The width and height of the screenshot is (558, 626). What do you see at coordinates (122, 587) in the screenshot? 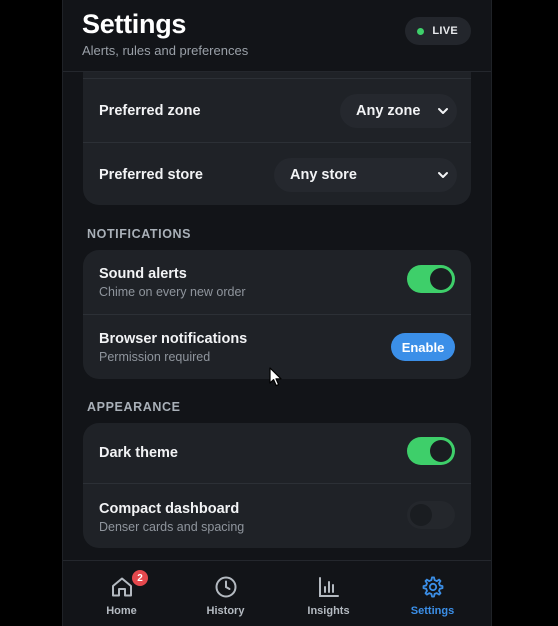
I see `home-icon` at bounding box center [122, 587].